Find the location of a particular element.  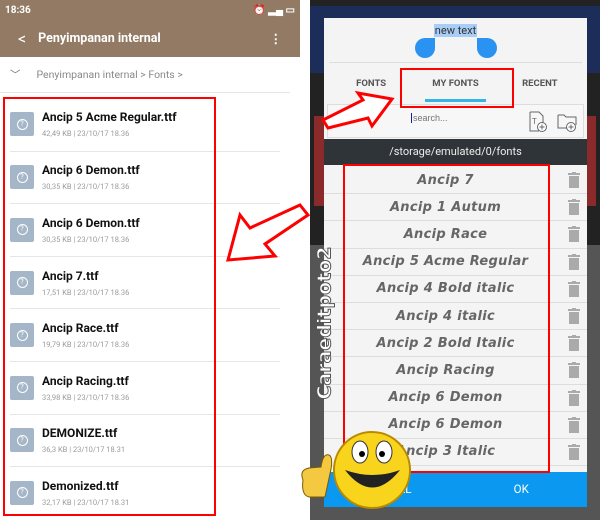

arrow-left-icon is located at coordinates (268, 232).